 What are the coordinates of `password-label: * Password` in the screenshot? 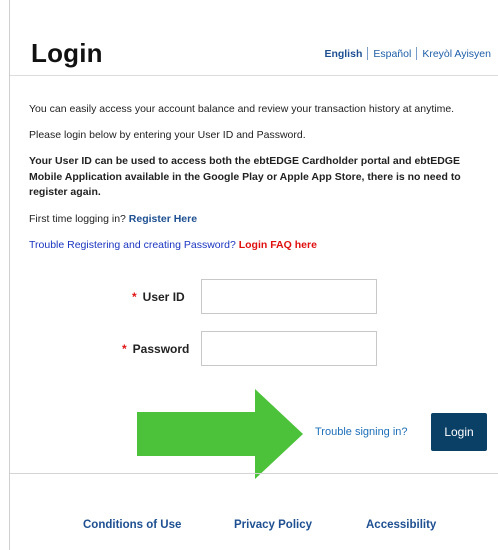 It's located at (155, 349).